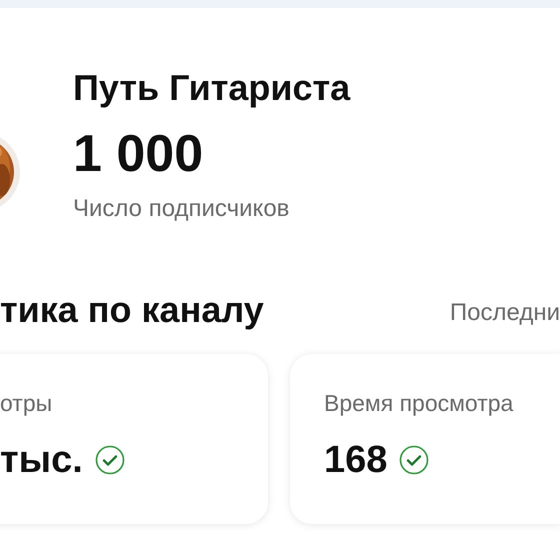  Describe the element at coordinates (138, 154) in the screenshot. I see `subscriber-count: 1 000` at that location.